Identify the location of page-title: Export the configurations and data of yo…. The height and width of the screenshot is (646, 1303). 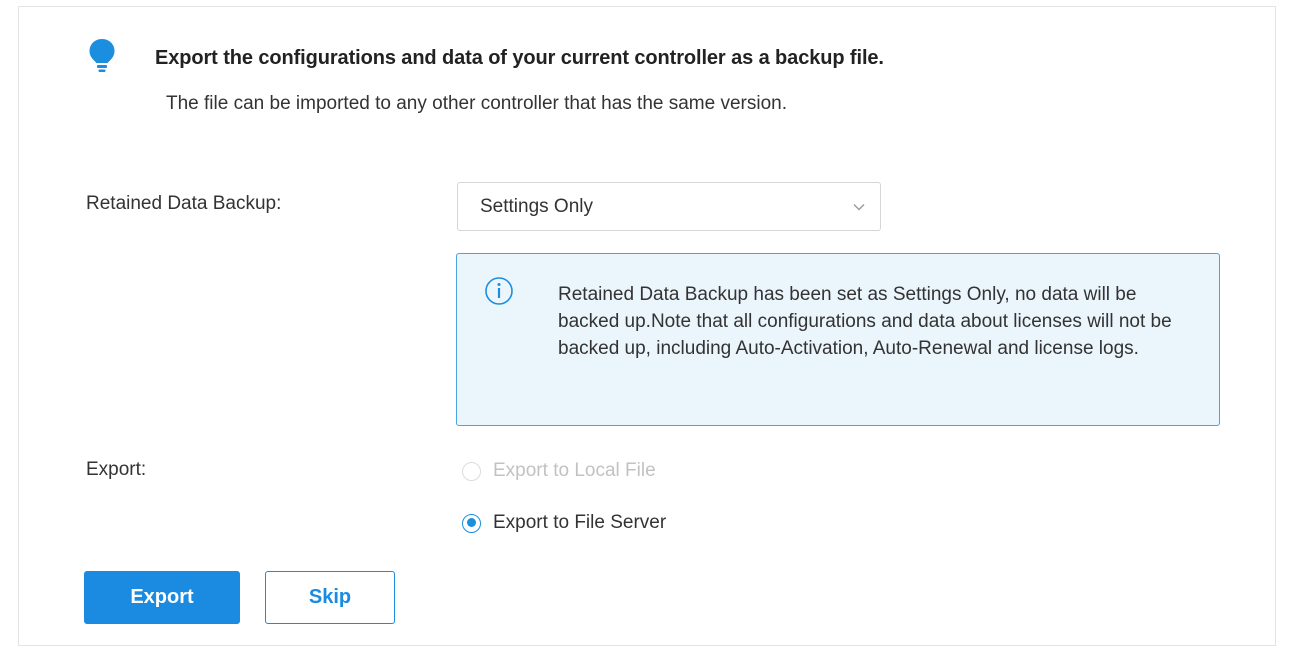
(519, 58).